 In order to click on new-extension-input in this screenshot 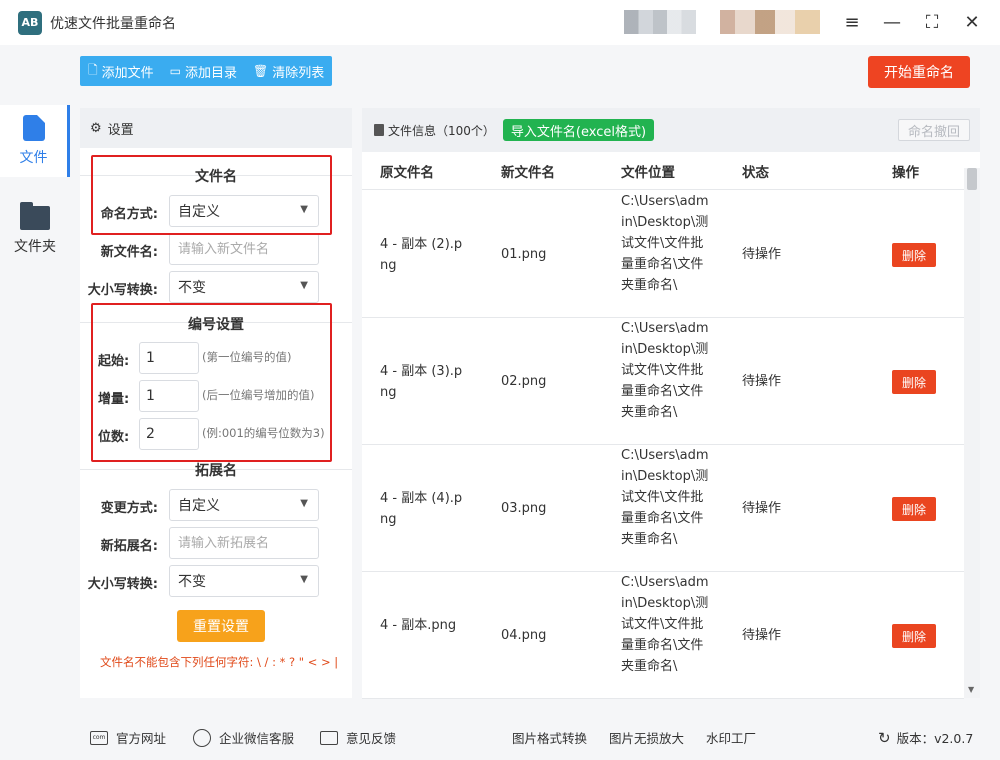, I will do `click(244, 543)`.